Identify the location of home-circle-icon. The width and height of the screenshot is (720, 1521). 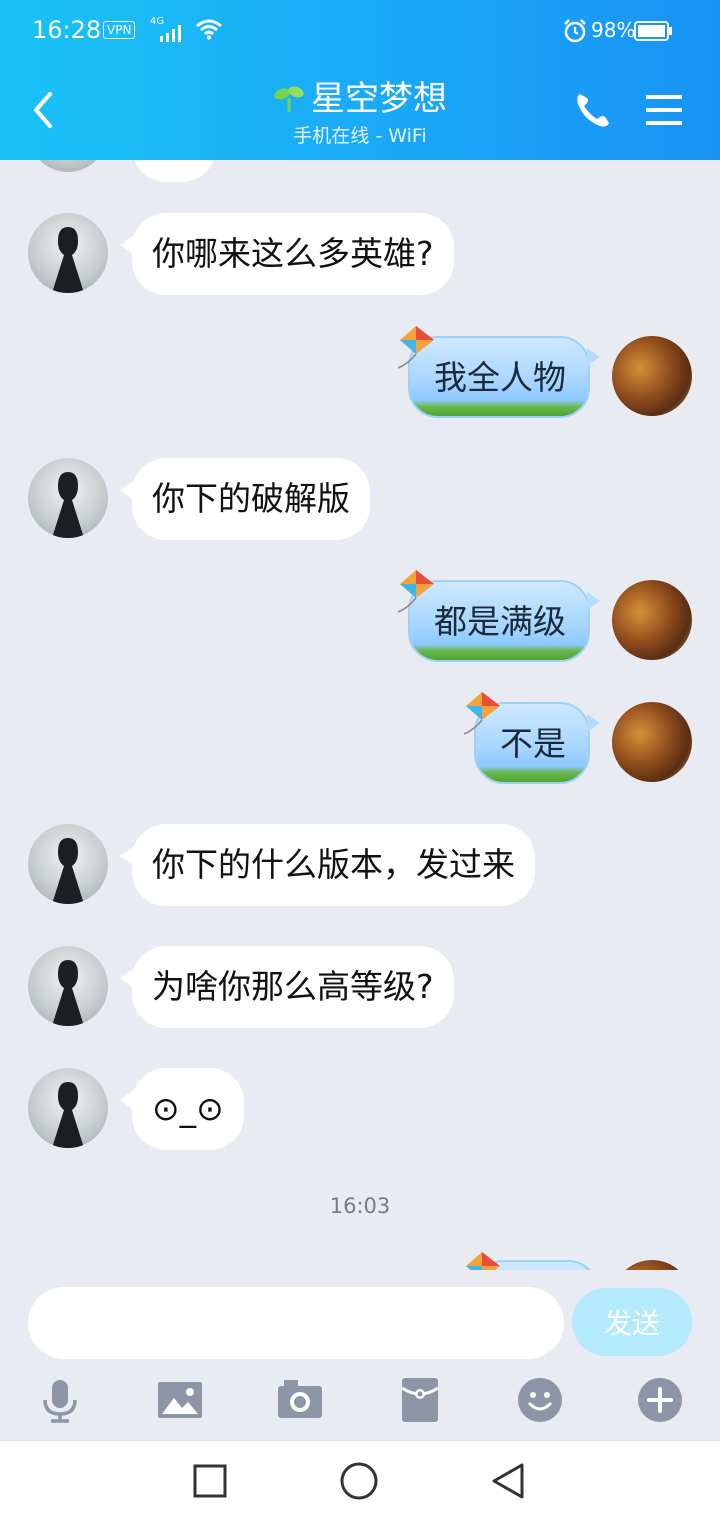
(359, 1481).